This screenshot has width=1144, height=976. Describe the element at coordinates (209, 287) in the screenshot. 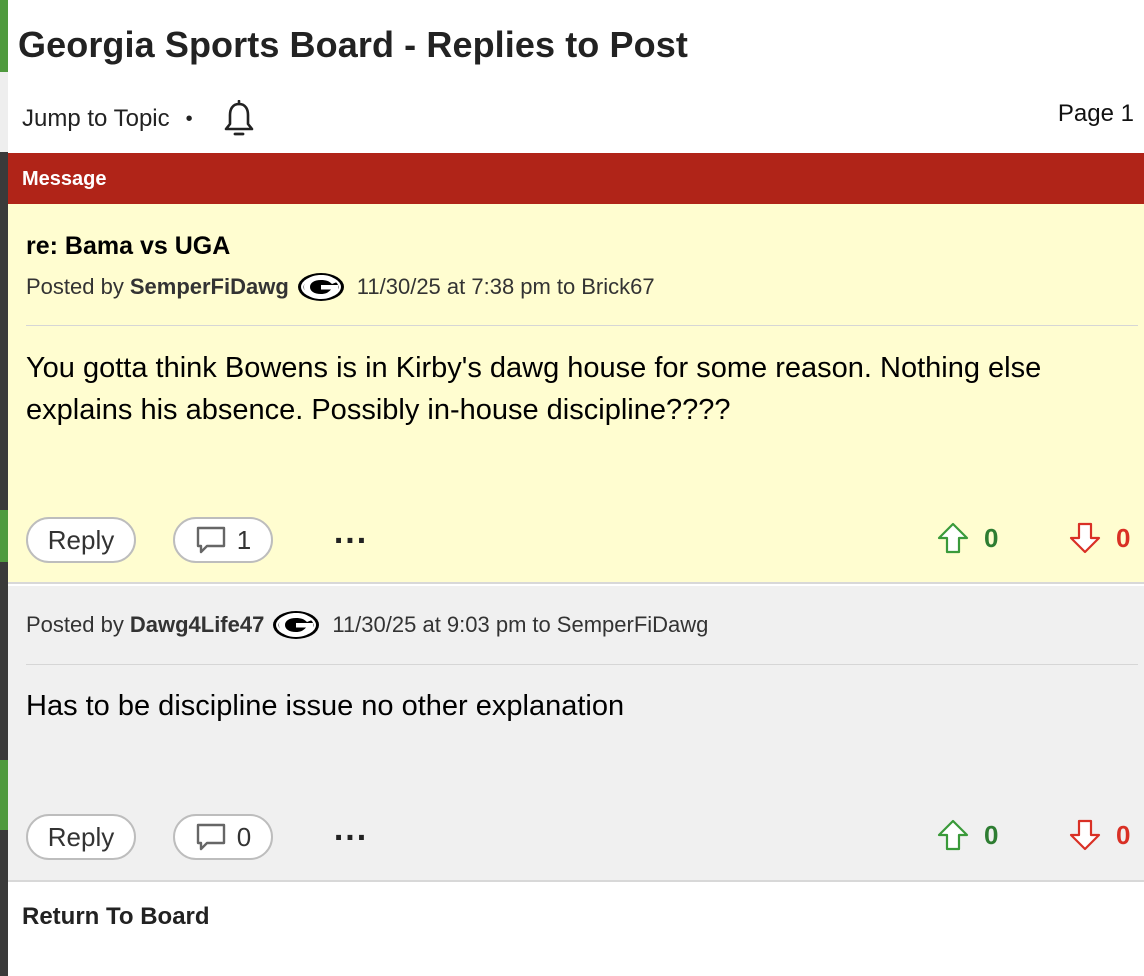

I see `author-link: SemperFiDawg` at that location.